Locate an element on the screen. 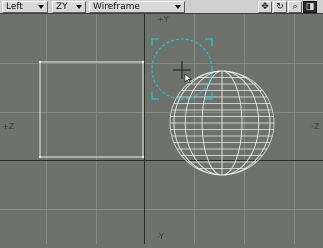 The image size is (323, 248). rotate-icon: ↻ is located at coordinates (280, 7).